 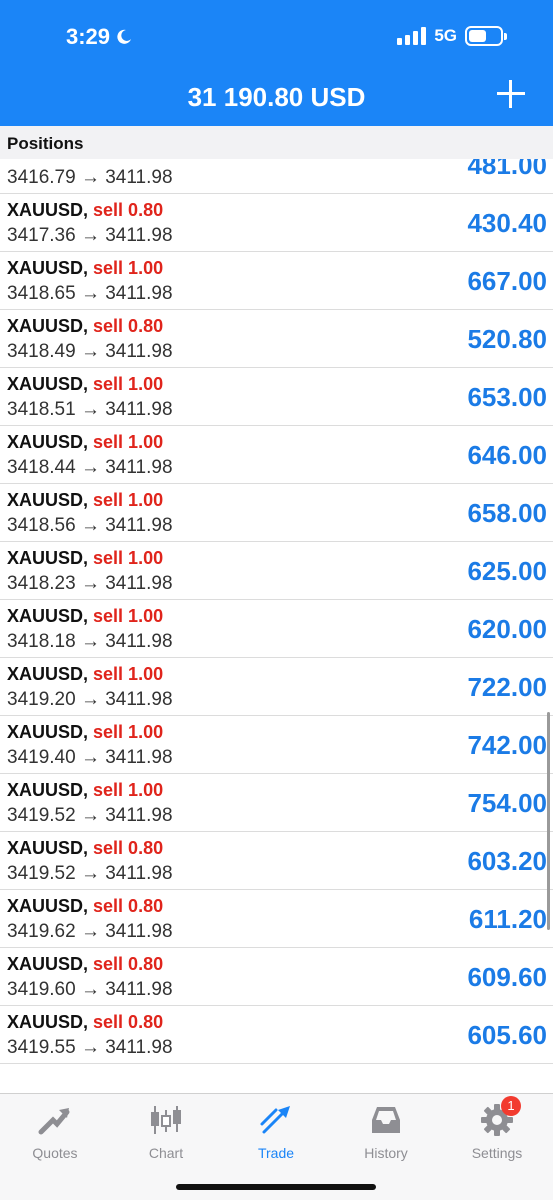 I want to click on tab-quotes: Quotes, so click(x=55, y=1134).